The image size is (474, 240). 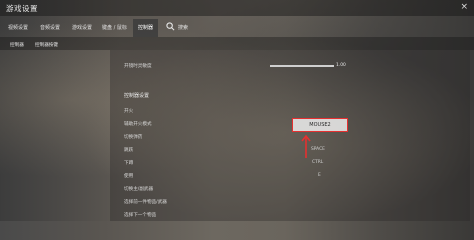 What do you see at coordinates (138, 66) in the screenshot?
I see `slider-row-label: 开镜时灵敏度` at bounding box center [138, 66].